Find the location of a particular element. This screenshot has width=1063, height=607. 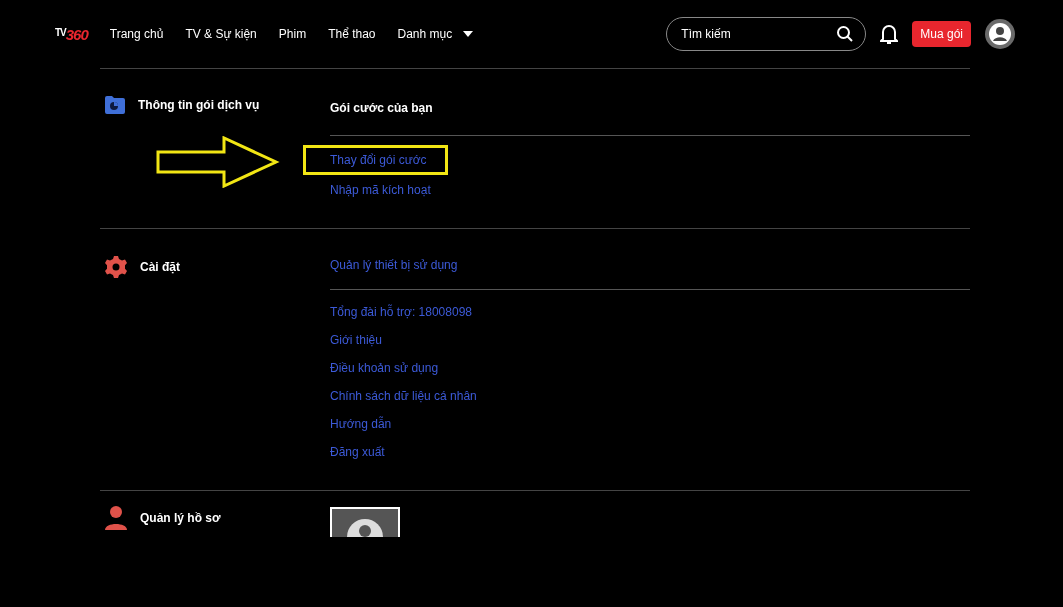

menu-link: Nhập mã kích hoạt is located at coordinates (380, 190).